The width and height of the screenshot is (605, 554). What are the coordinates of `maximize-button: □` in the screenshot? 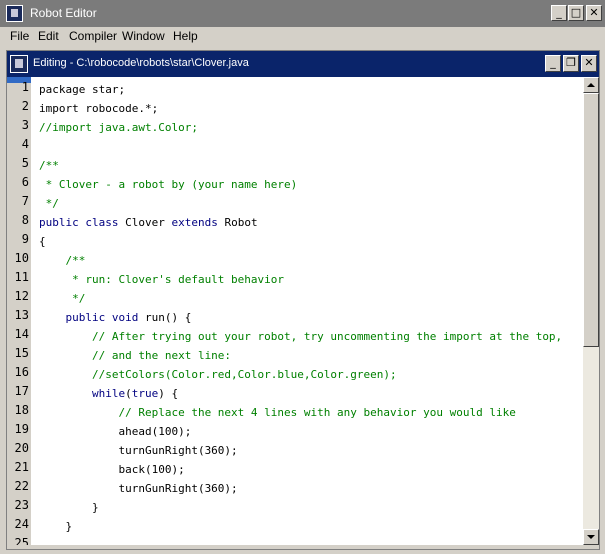 It's located at (576, 13).